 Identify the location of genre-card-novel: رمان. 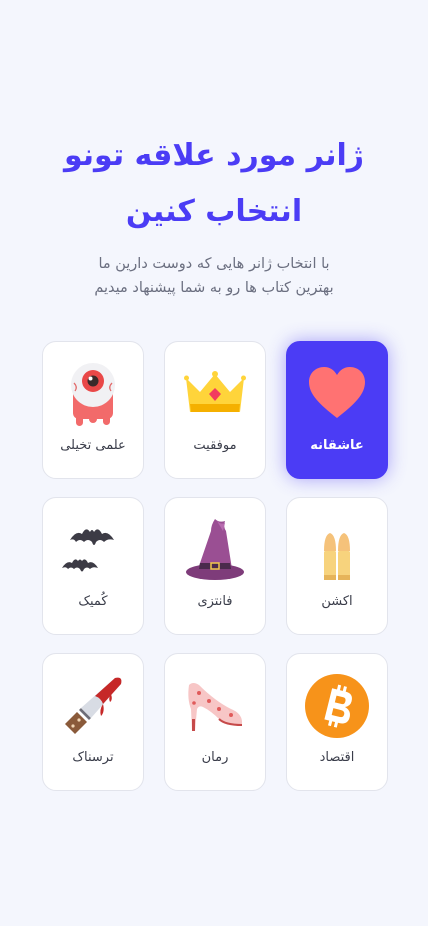
(215, 722).